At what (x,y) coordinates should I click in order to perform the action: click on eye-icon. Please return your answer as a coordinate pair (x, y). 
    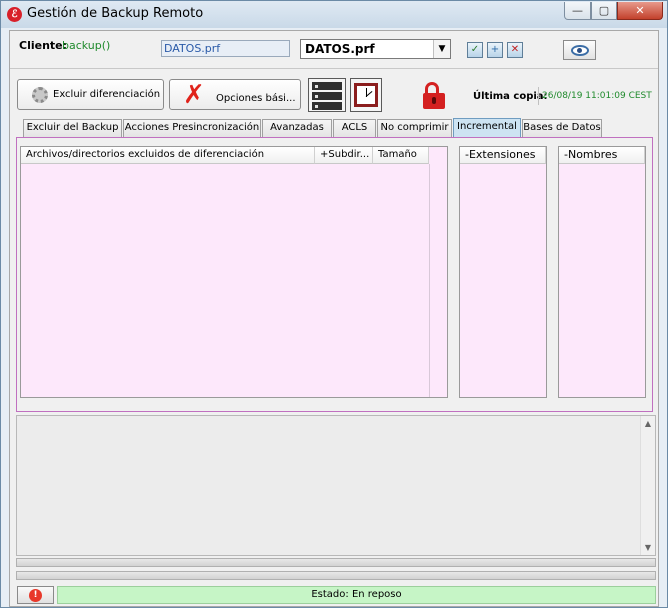
    Looking at the image, I should click on (579, 50).